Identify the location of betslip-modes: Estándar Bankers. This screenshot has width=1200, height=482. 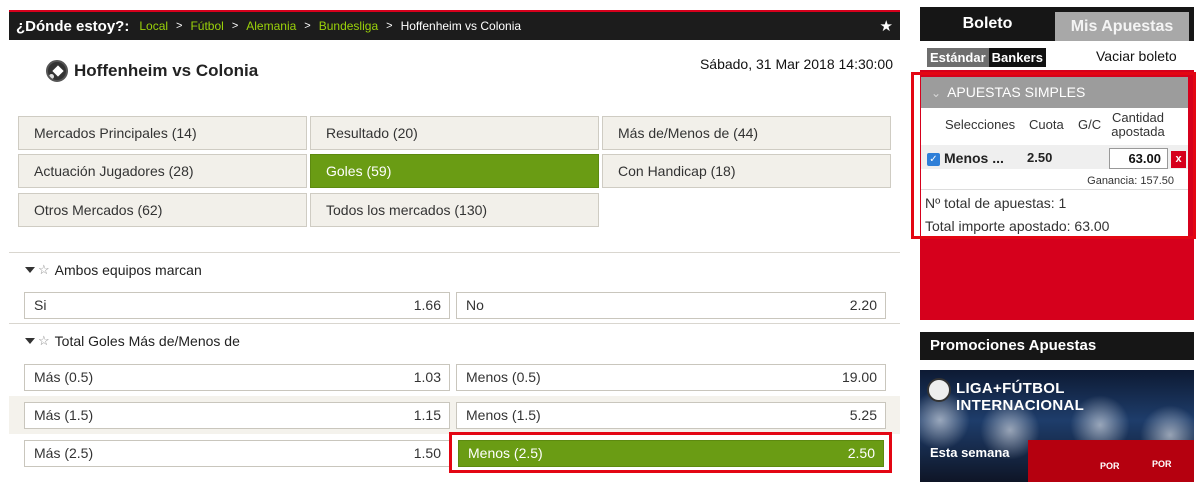
(986, 57).